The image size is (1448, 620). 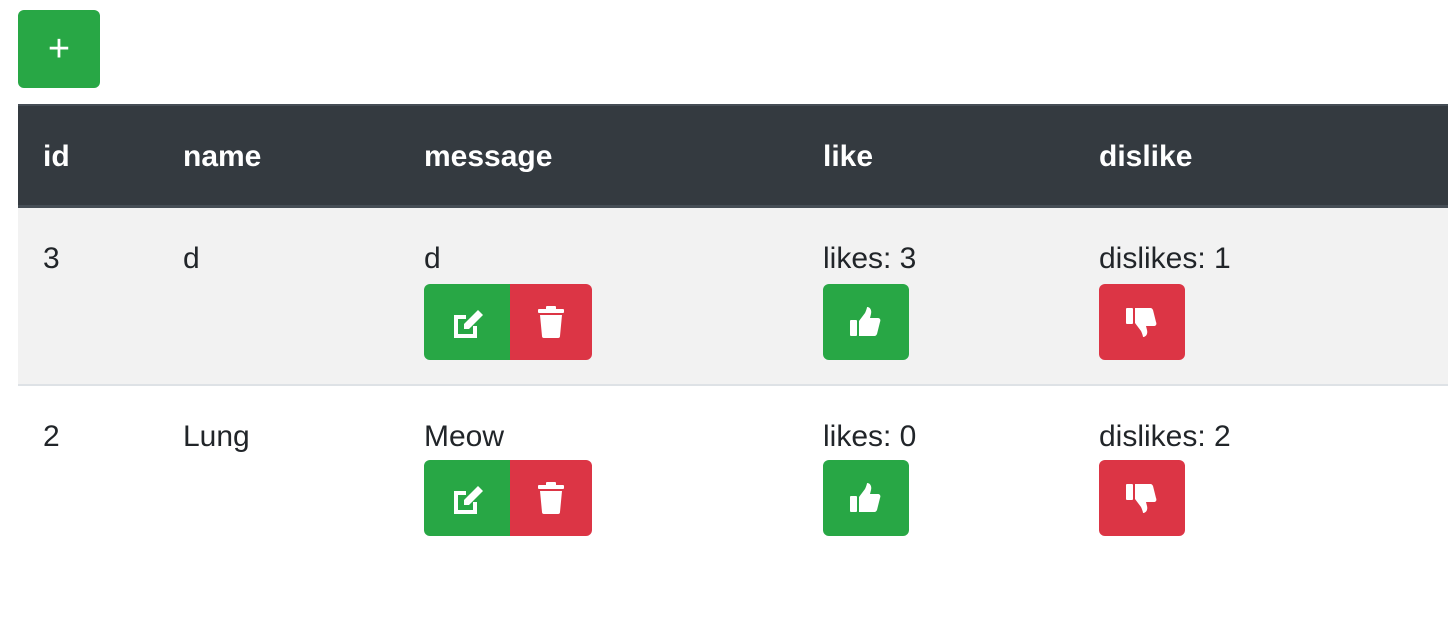 What do you see at coordinates (216, 436) in the screenshot?
I see `cell-name: Lung` at bounding box center [216, 436].